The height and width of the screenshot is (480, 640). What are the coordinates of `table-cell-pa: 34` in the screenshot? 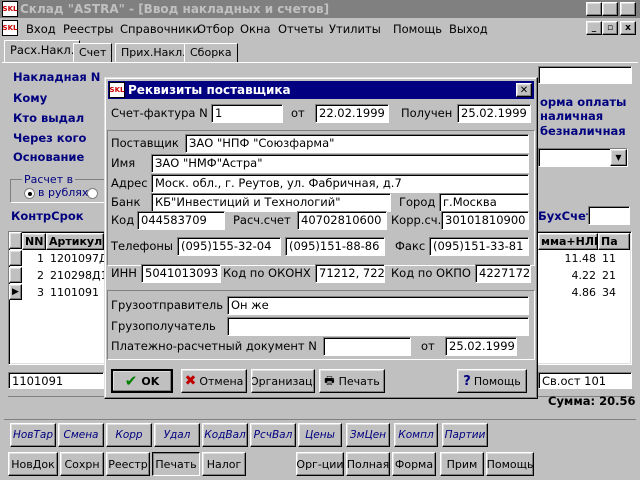 It's located at (615, 293).